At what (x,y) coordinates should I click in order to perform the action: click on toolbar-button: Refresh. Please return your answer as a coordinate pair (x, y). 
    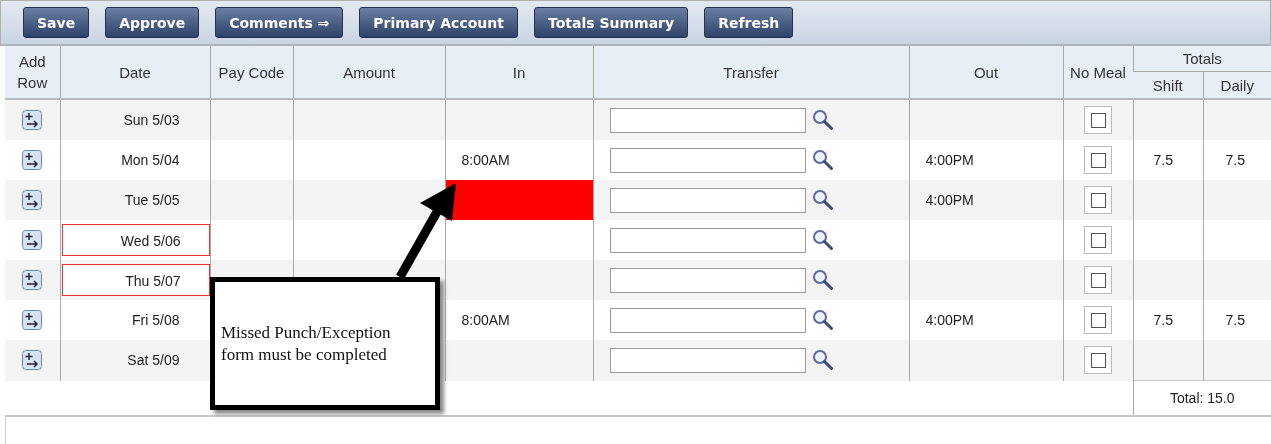
    Looking at the image, I should click on (749, 22).